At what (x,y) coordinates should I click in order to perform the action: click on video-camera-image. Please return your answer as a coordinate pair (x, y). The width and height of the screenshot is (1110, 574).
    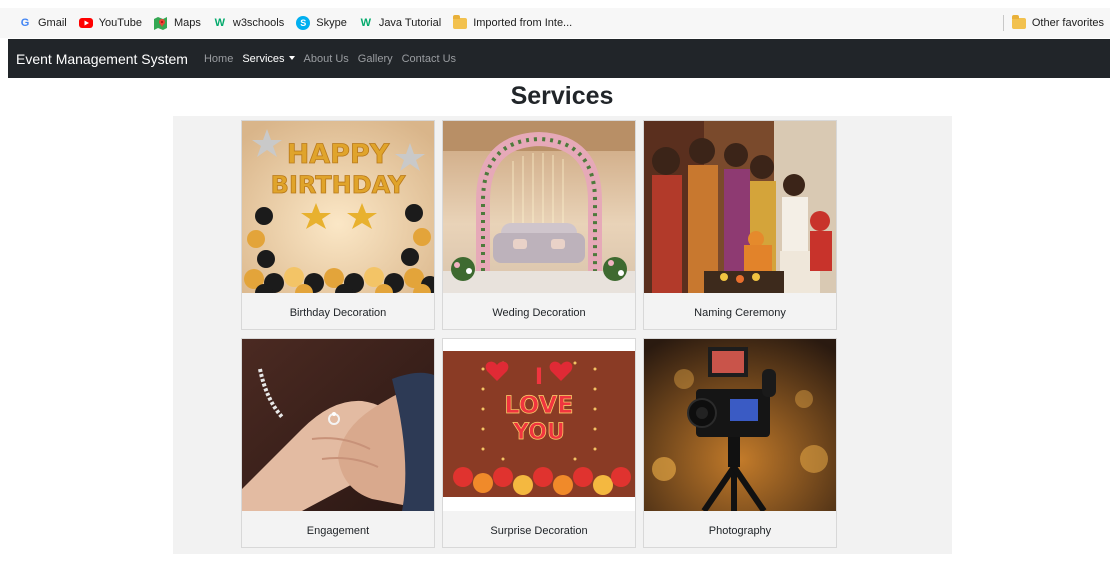
    Looking at the image, I should click on (740, 425).